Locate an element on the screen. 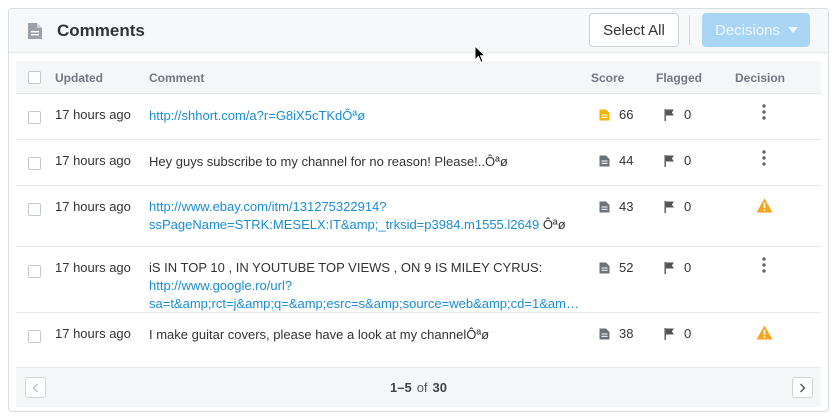 Image resolution: width=836 pixels, height=420 pixels. score-value: 38 is located at coordinates (626, 333).